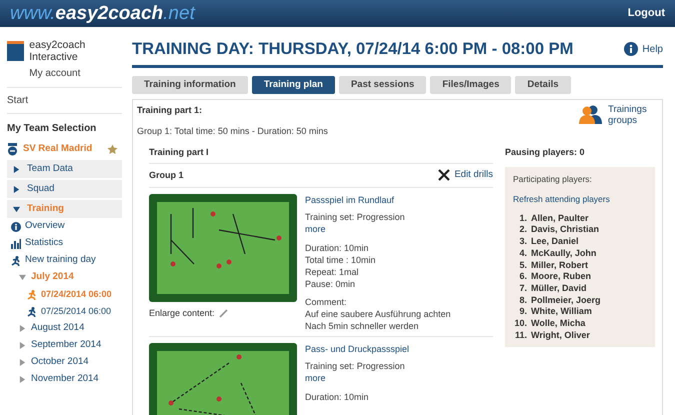  Describe the element at coordinates (522, 266) in the screenshot. I see `player-number: 5.` at that location.